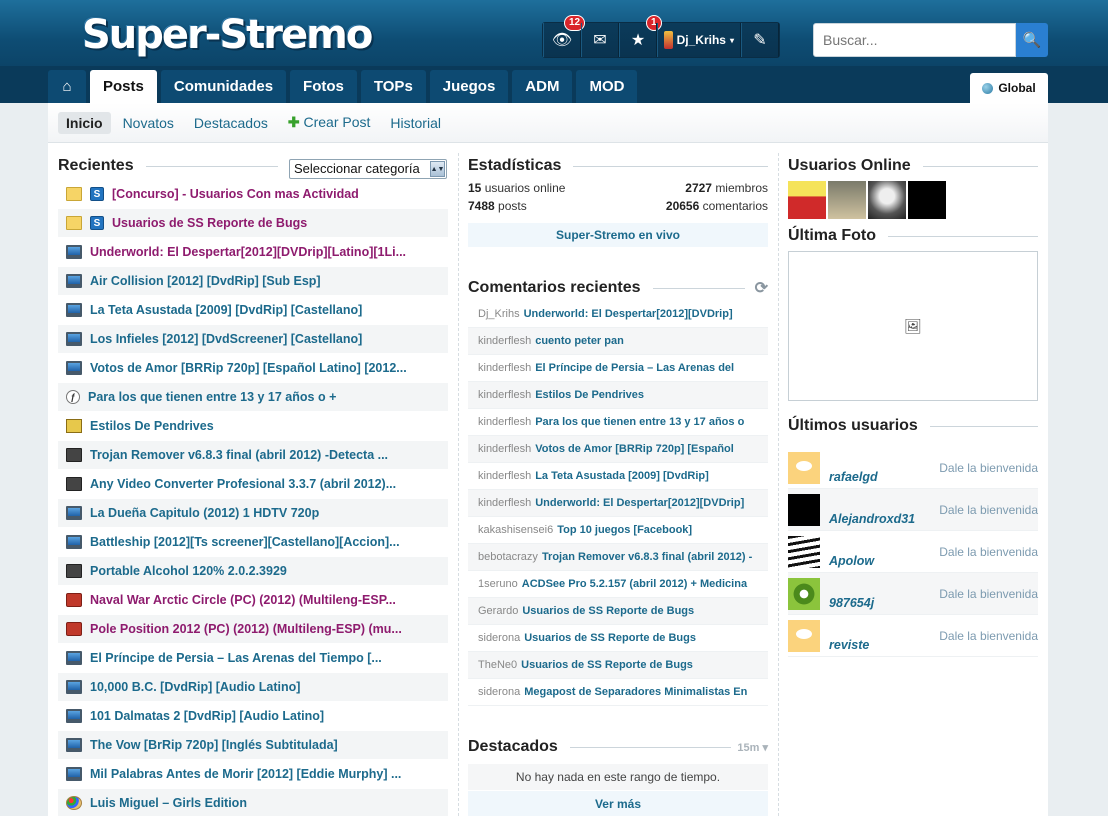 The width and height of the screenshot is (1108, 816). I want to click on tab-mod: MOD, so click(607, 86).